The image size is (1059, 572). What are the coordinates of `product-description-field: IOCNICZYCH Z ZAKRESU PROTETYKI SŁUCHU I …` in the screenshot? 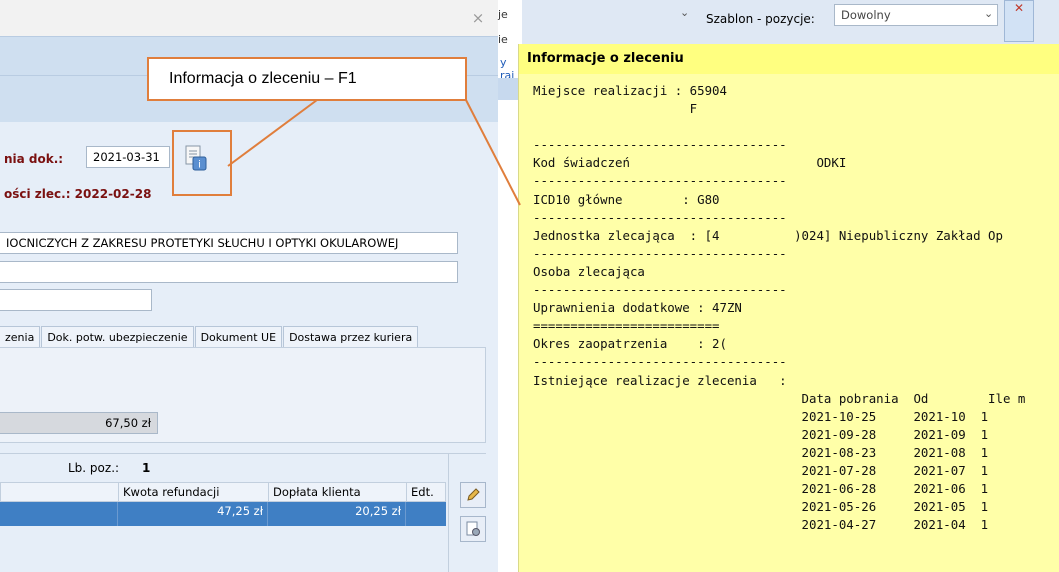 It's located at (229, 243).